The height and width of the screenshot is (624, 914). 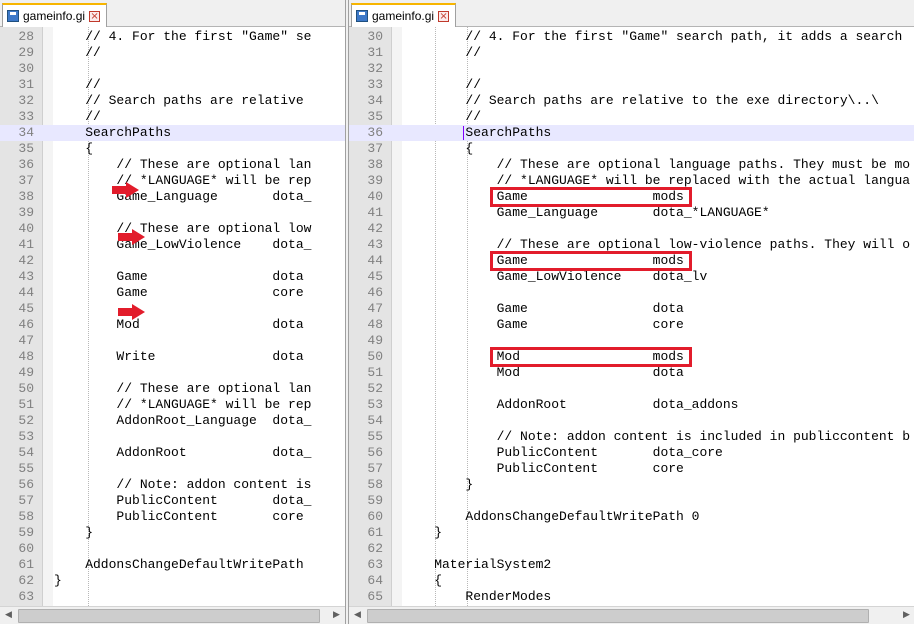 What do you see at coordinates (172, 405) in the screenshot?
I see `code-line: 51 // *LANGUAGE* will be rep` at bounding box center [172, 405].